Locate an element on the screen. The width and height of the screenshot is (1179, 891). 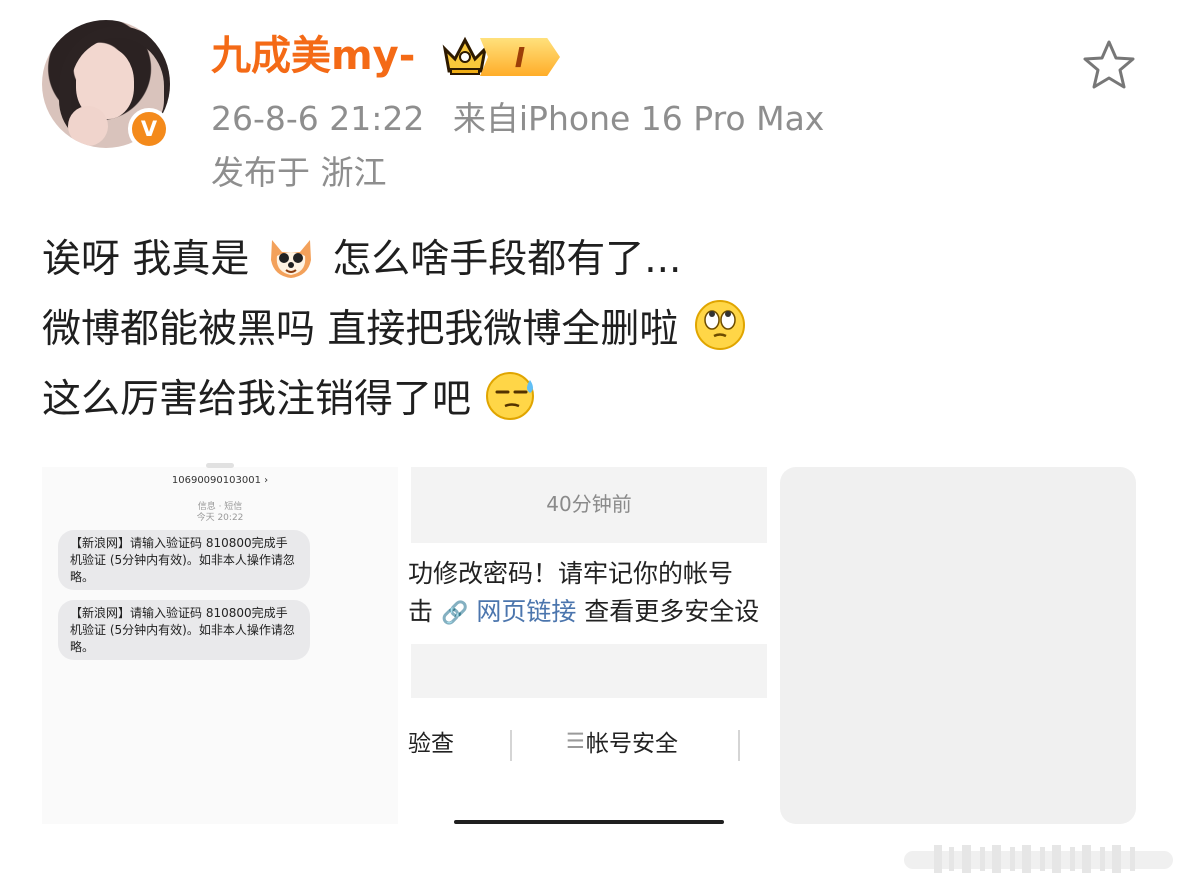
image-bottom-line is located at coordinates (589, 822).